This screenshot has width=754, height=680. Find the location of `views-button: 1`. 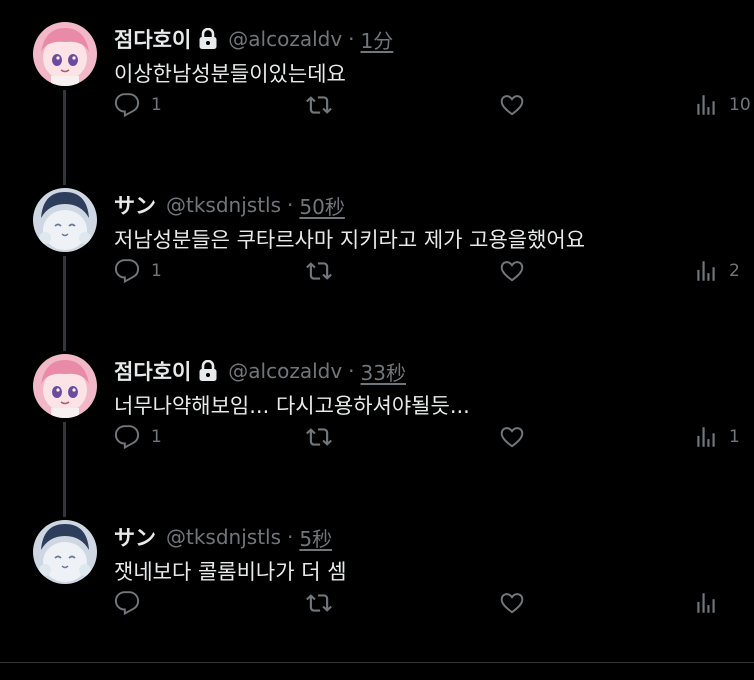

views-button: 1 is located at coordinates (716, 437).